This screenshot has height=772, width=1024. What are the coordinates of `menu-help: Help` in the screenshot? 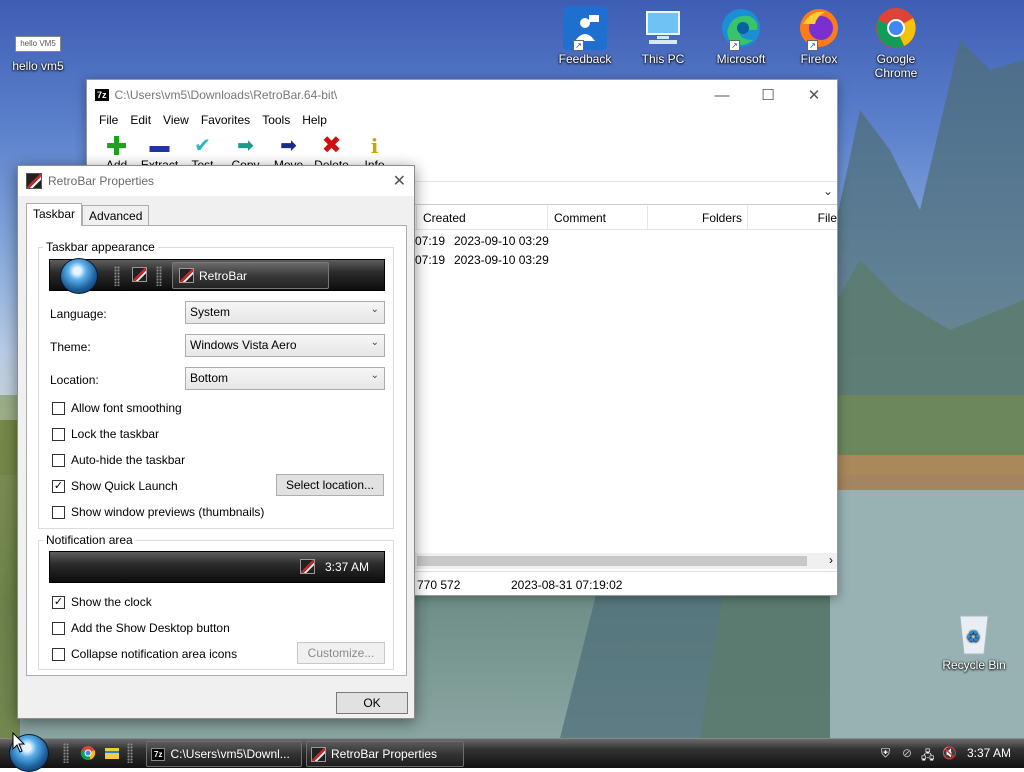 It's located at (314, 120).